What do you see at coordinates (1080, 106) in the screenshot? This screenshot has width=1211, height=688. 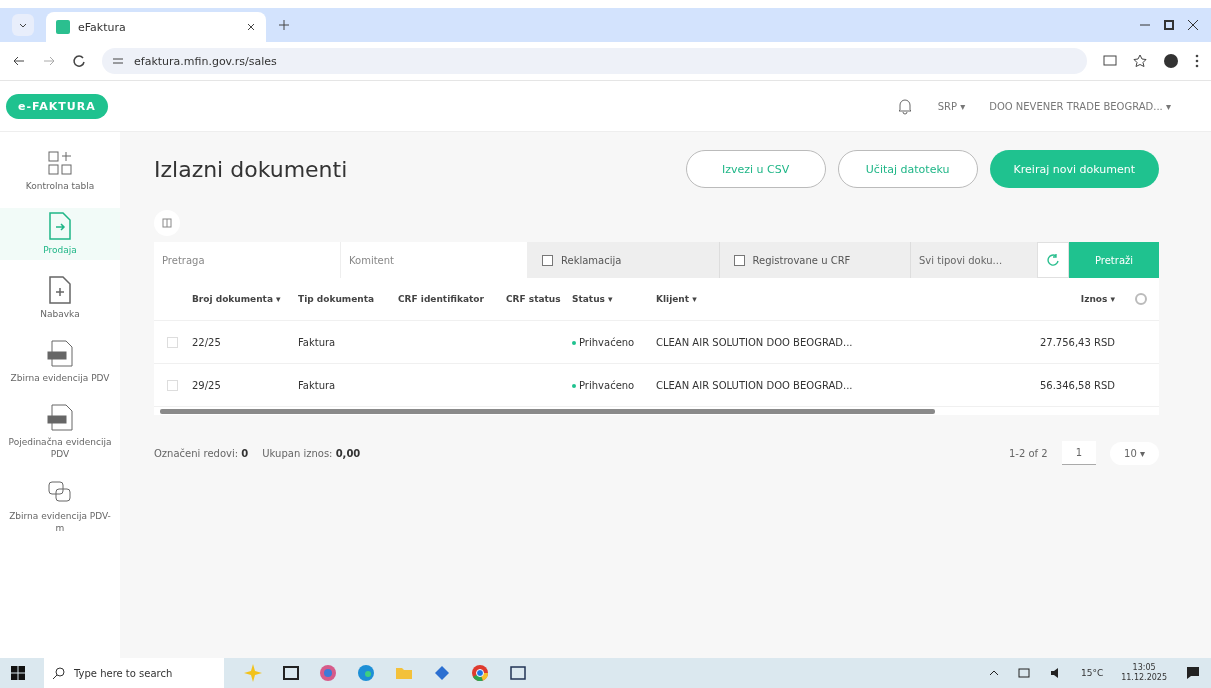 I see `company-select: DOO NEVENER TRADE BEOGRAD... ▾` at bounding box center [1080, 106].